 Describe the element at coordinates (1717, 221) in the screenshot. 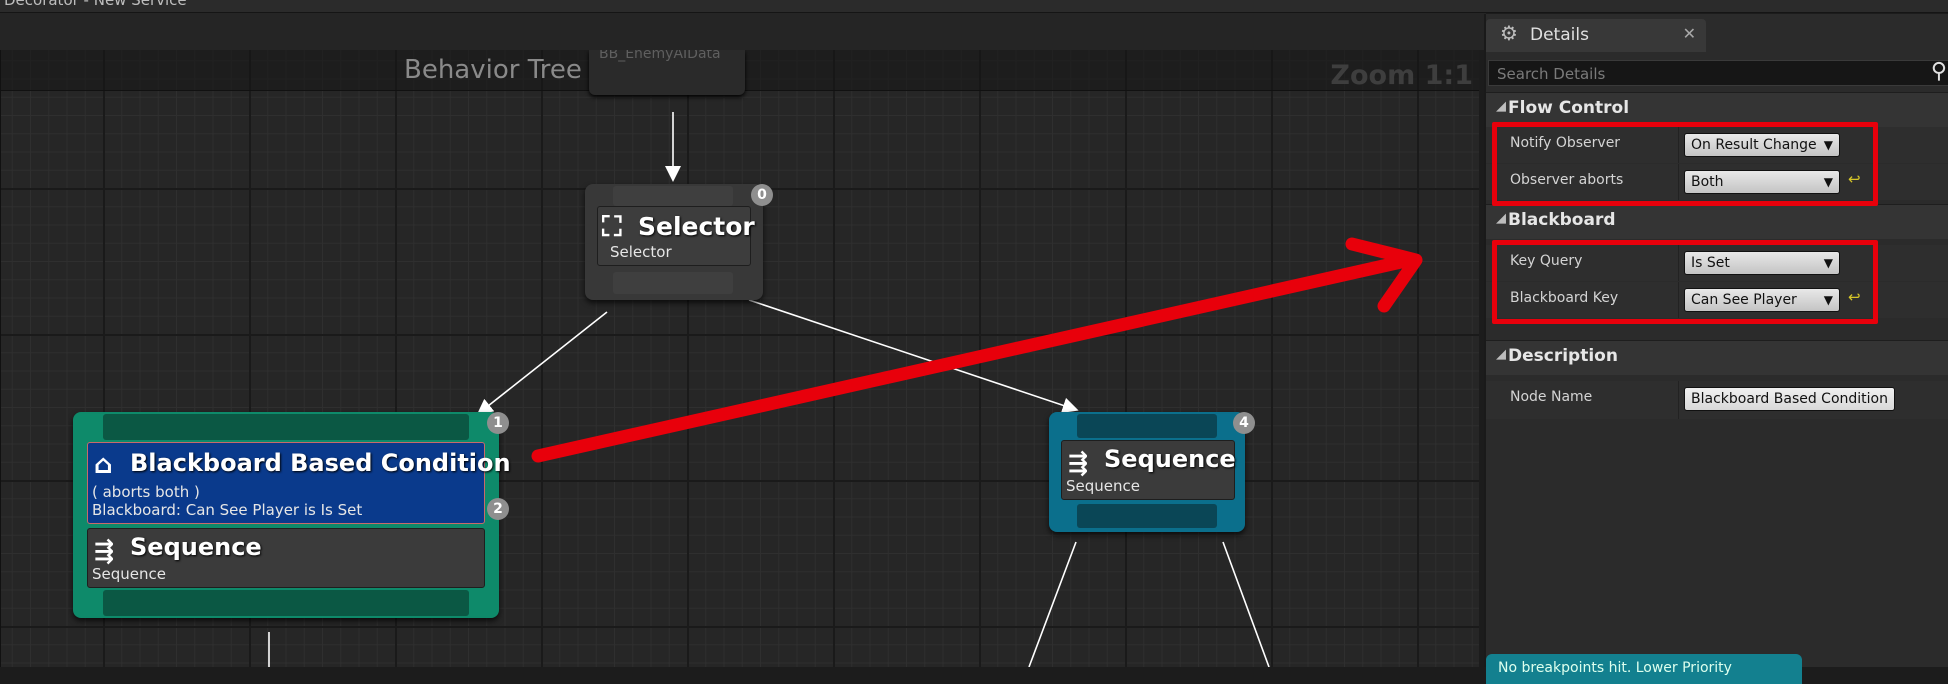

I see `category-blackboard: ◢ Blackboard` at that location.